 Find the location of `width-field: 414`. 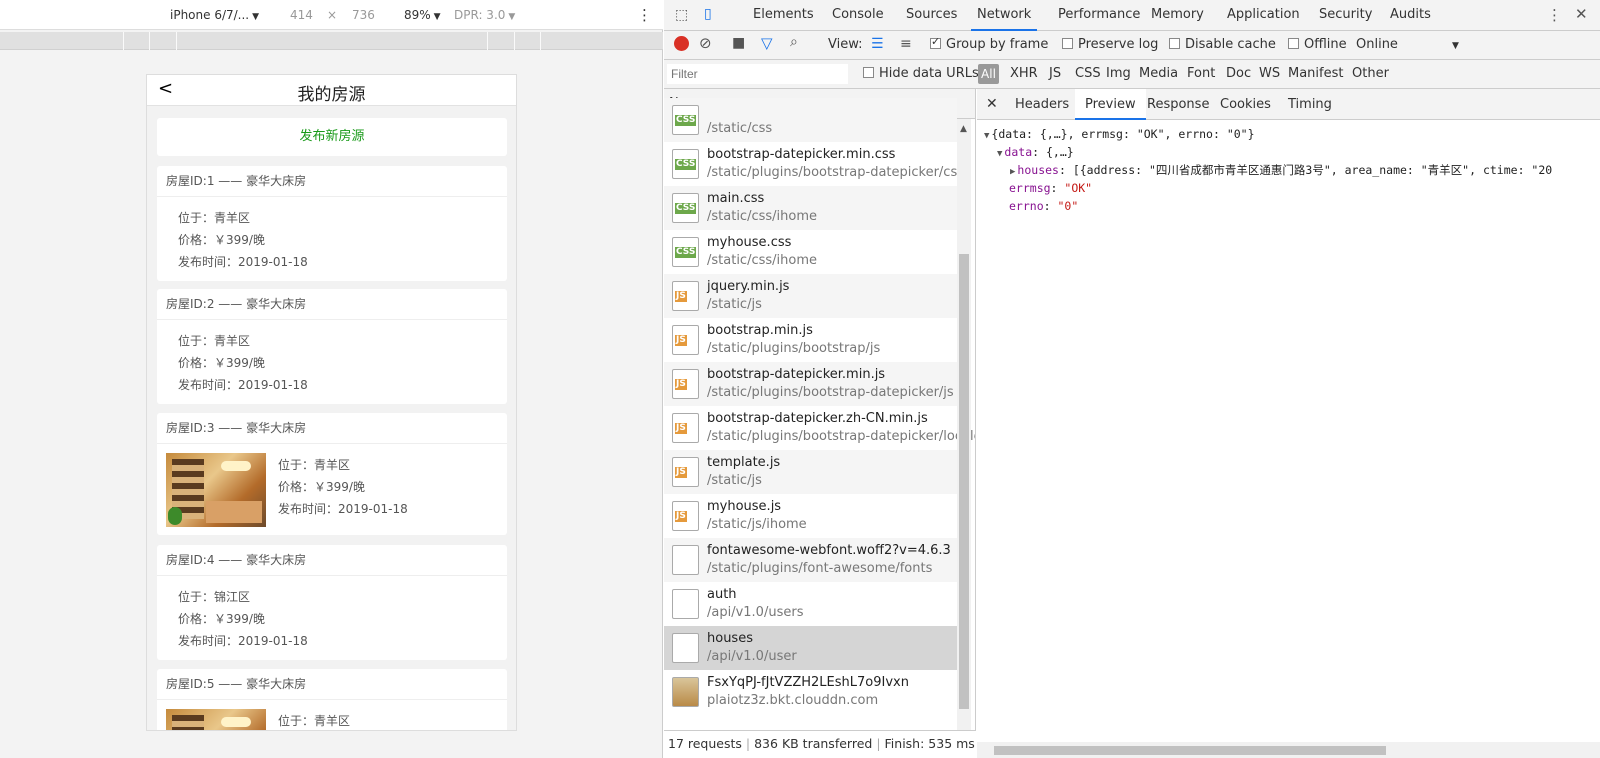

width-field: 414 is located at coordinates (301, 15).